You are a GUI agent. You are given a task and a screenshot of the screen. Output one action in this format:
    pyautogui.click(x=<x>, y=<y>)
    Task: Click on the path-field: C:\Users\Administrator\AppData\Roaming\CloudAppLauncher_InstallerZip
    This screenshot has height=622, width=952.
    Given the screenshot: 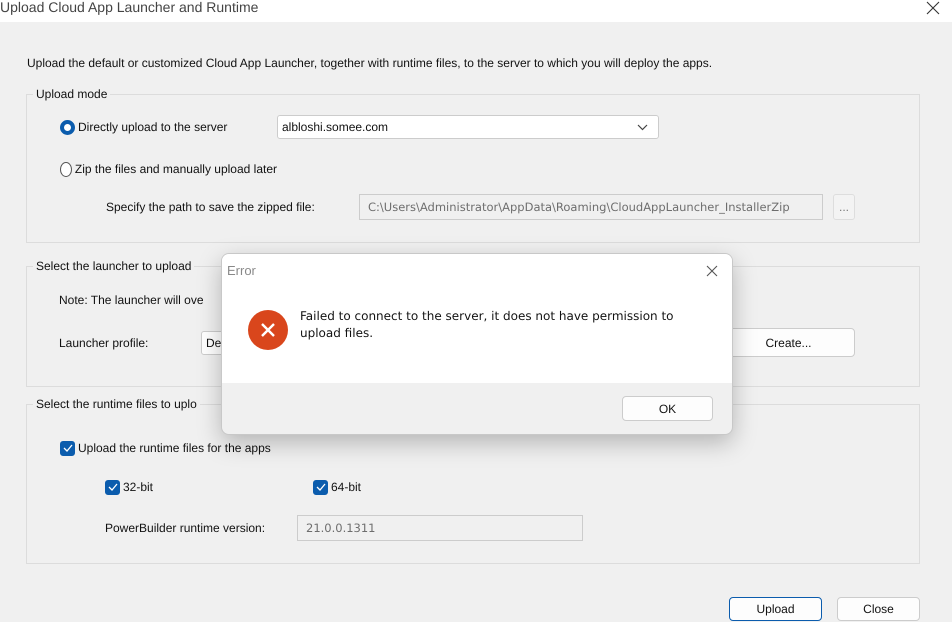 What is the action you would take?
    pyautogui.click(x=591, y=207)
    